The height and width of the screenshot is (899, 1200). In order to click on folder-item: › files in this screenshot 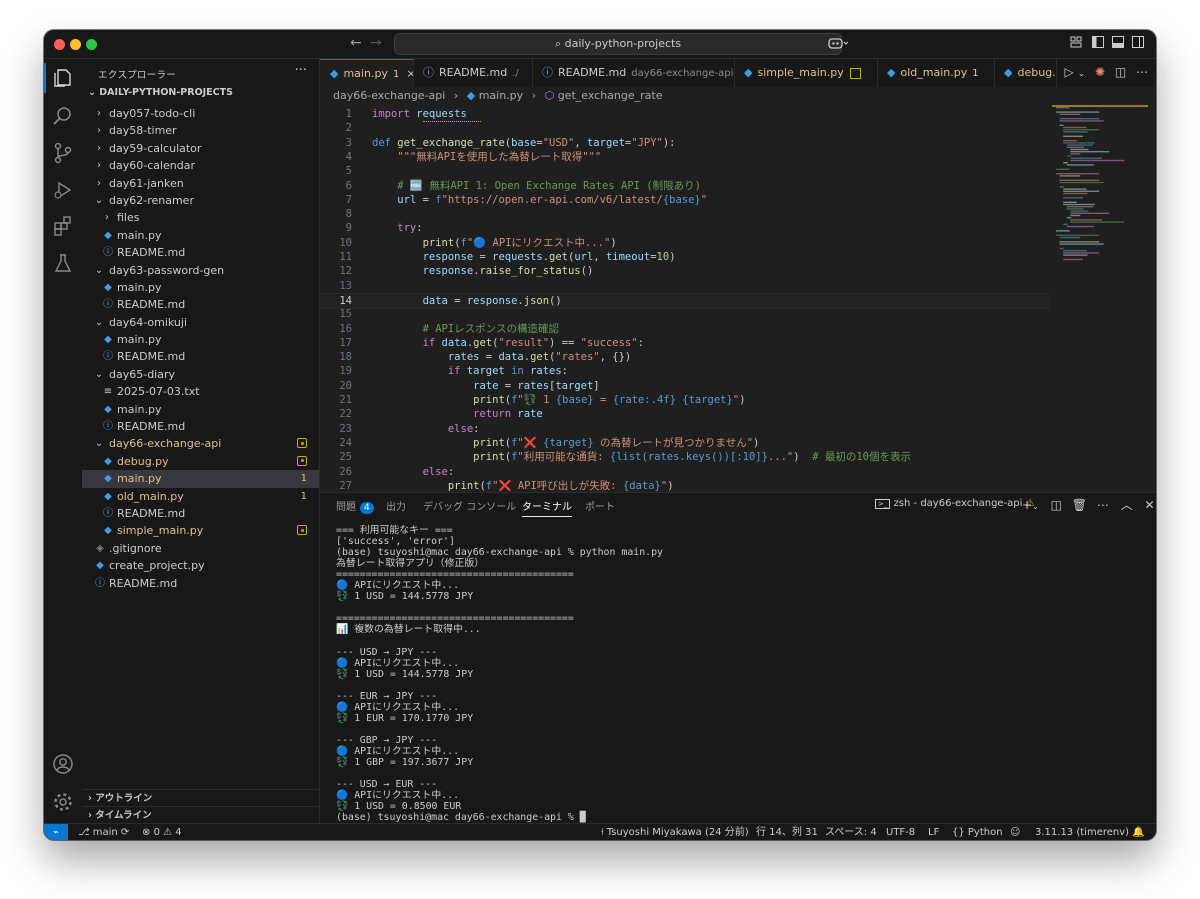, I will do `click(200, 217)`.